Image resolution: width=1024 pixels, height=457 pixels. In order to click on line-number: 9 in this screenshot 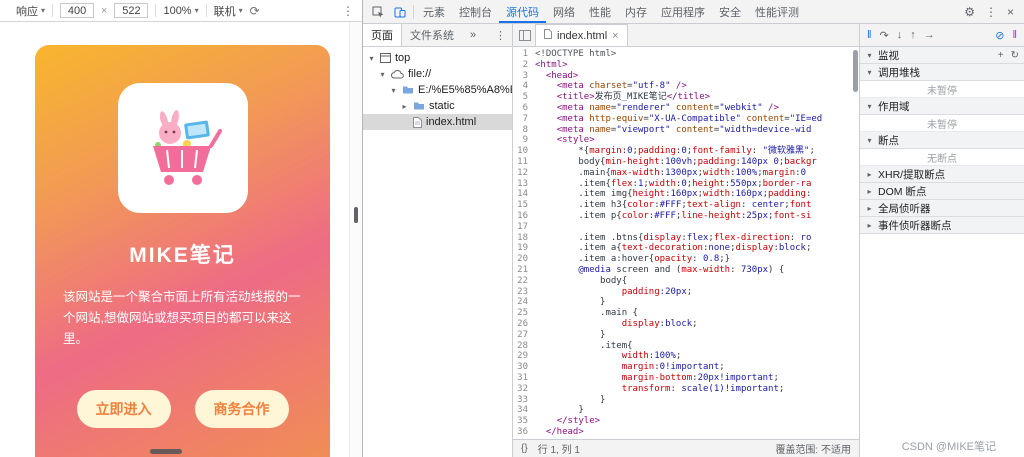, I will do `click(524, 140)`.